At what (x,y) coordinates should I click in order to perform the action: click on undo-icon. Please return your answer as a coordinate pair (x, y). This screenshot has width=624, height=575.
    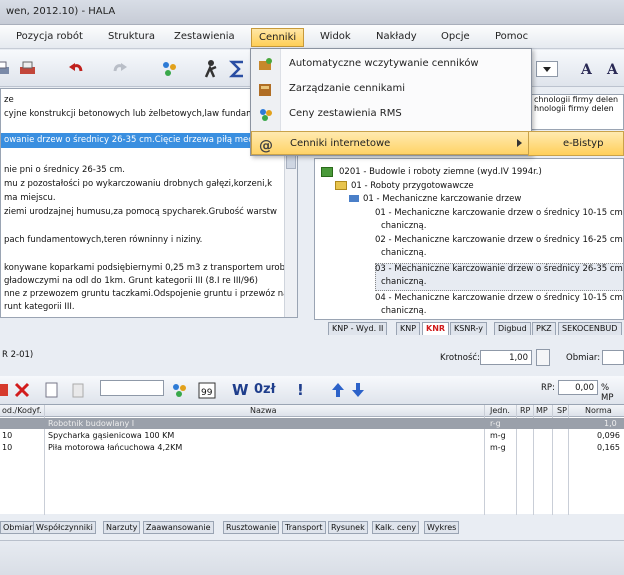
    Looking at the image, I should click on (76, 69).